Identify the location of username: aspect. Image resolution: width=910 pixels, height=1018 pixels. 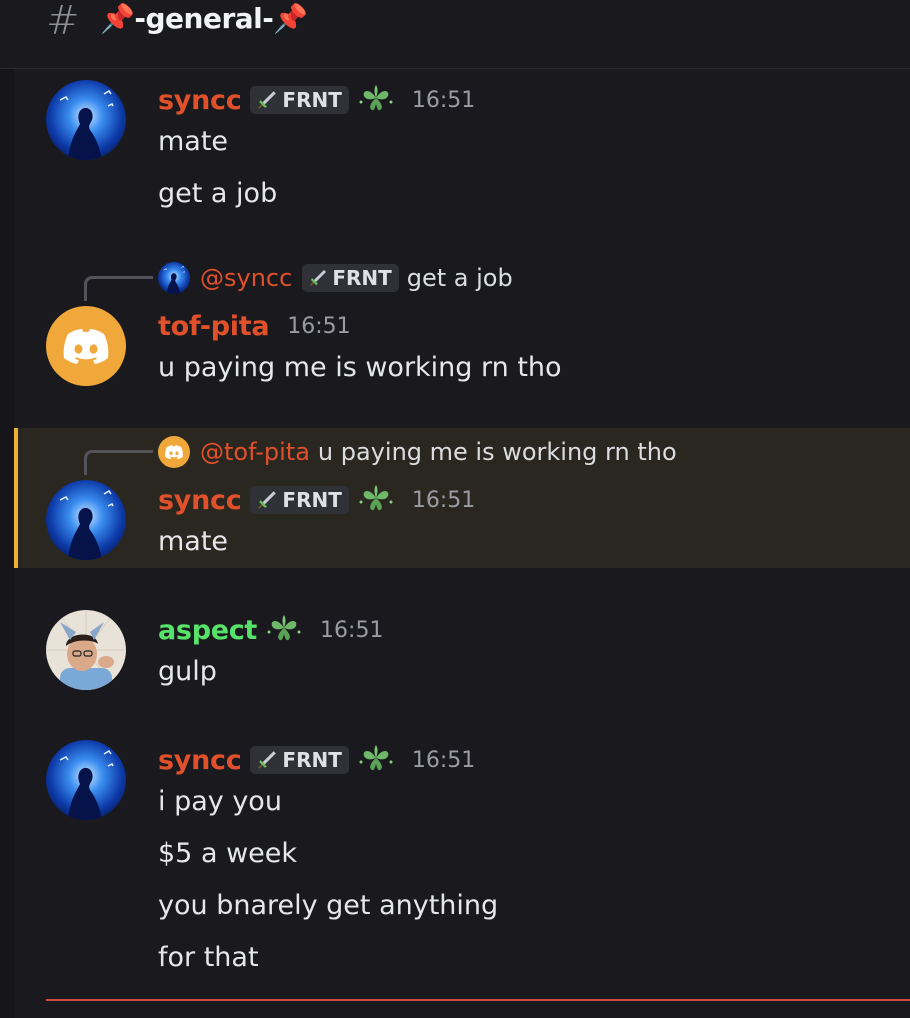
(207, 630).